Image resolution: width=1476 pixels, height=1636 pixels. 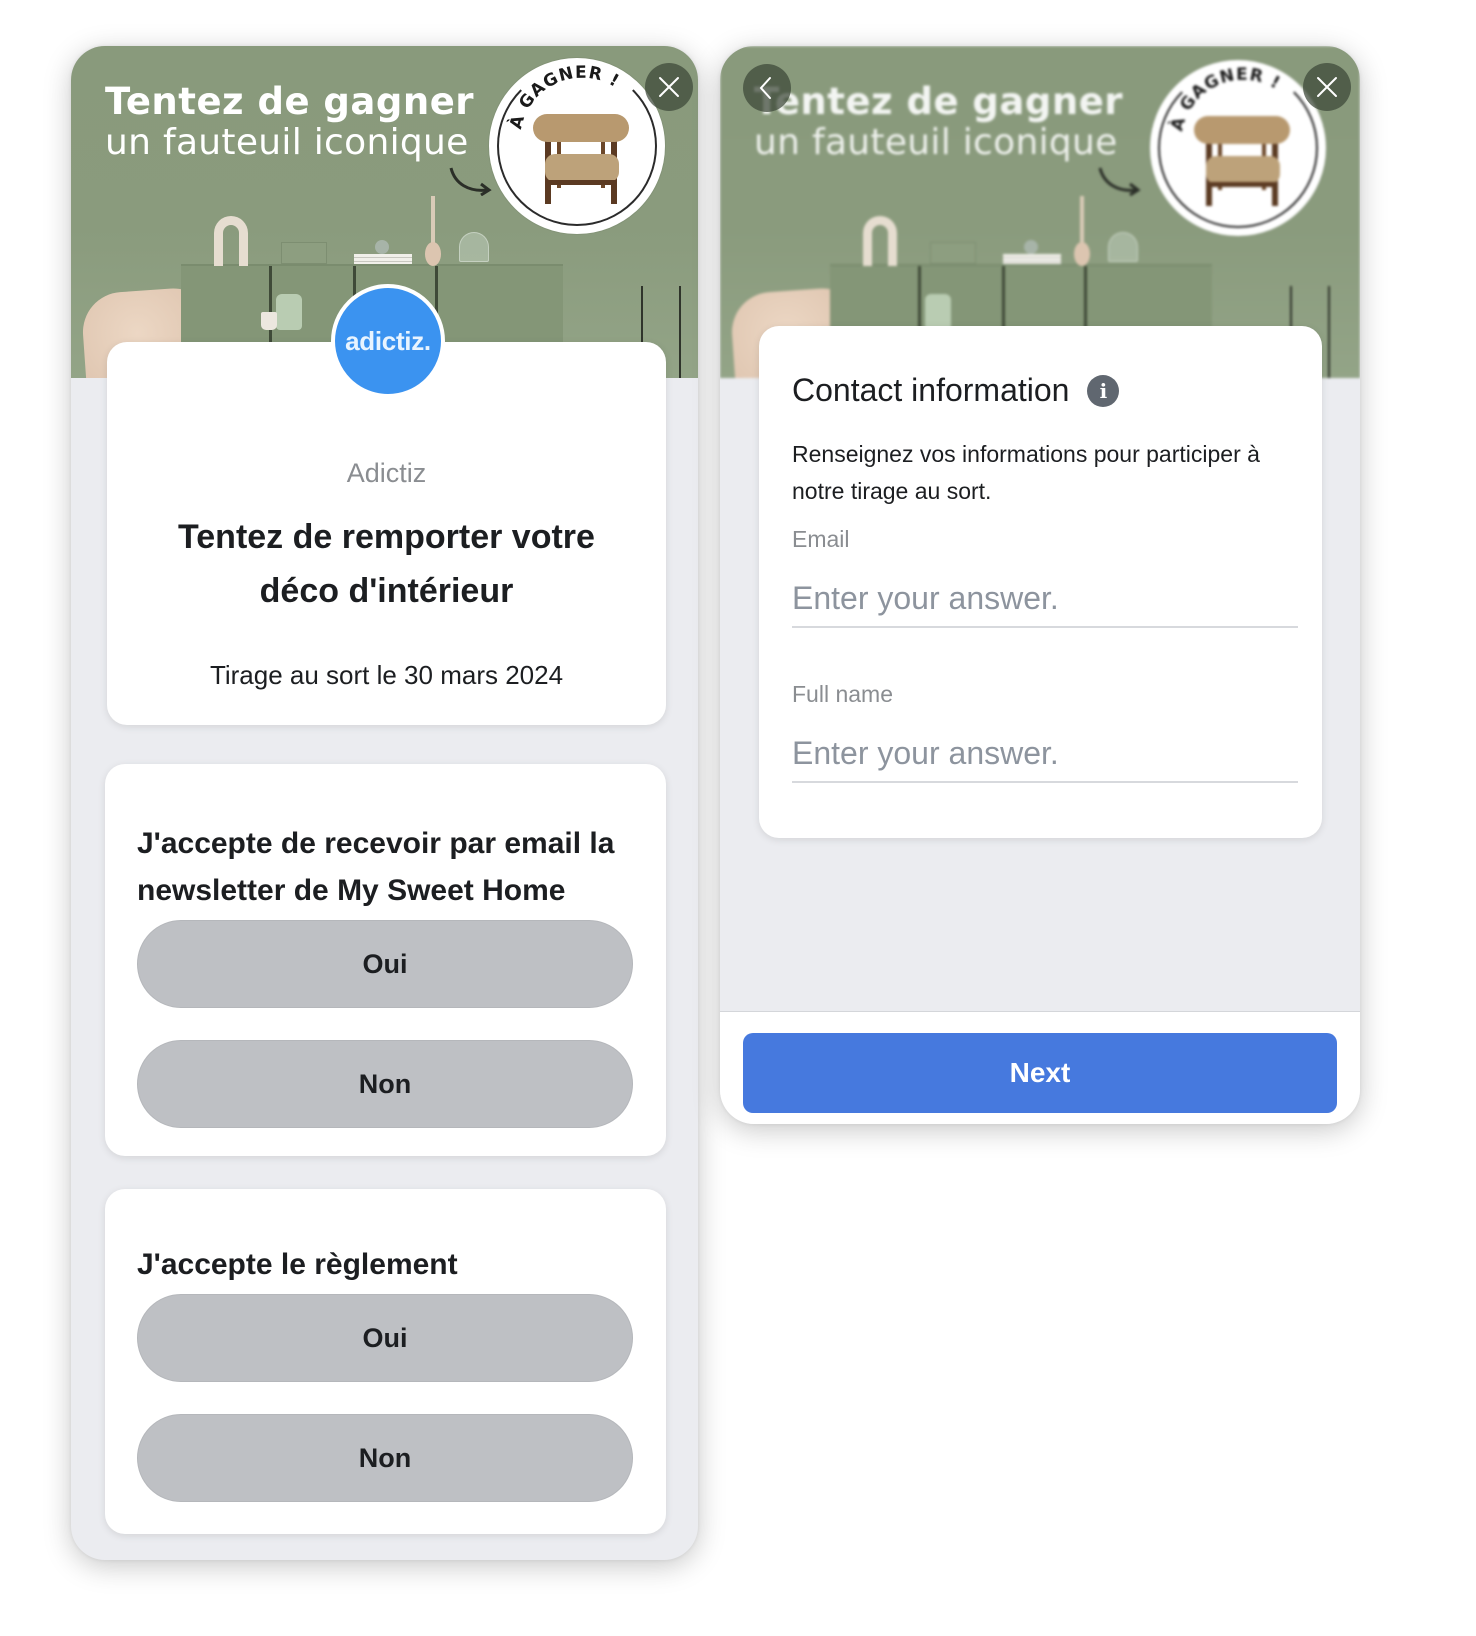 I want to click on contact-title-text: Contact information, so click(x=931, y=390).